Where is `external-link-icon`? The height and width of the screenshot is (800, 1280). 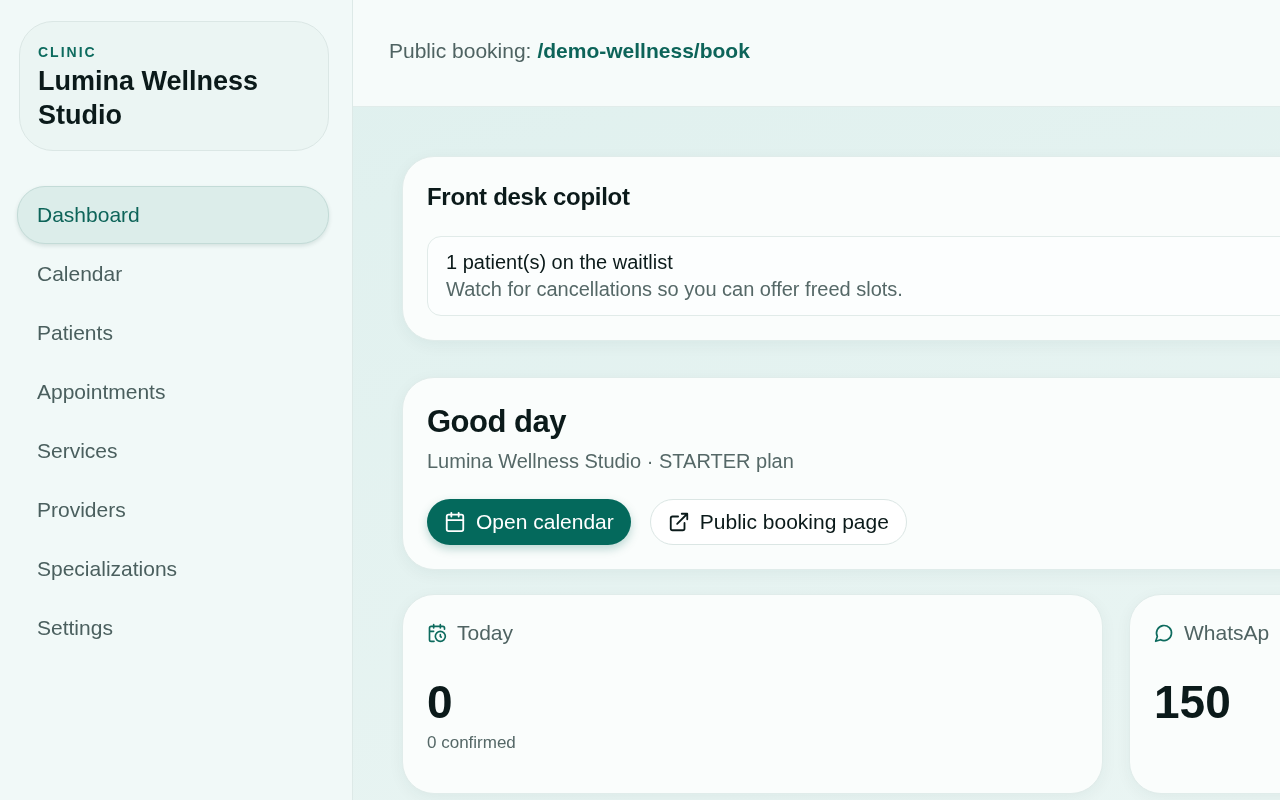
external-link-icon is located at coordinates (678, 522).